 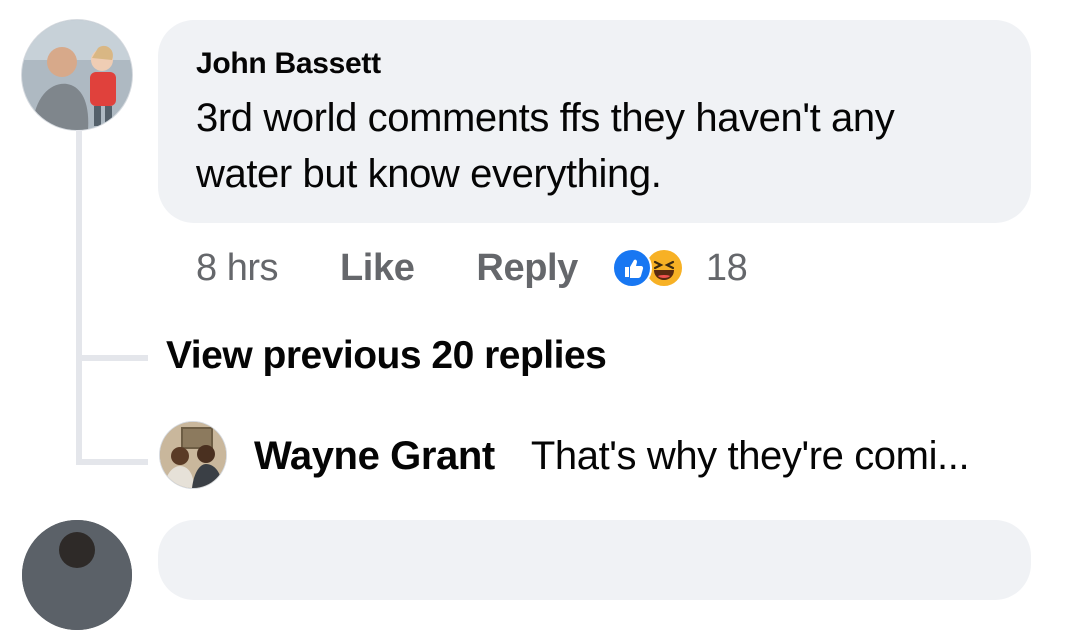 I want to click on thread-line, so click(x=79, y=297).